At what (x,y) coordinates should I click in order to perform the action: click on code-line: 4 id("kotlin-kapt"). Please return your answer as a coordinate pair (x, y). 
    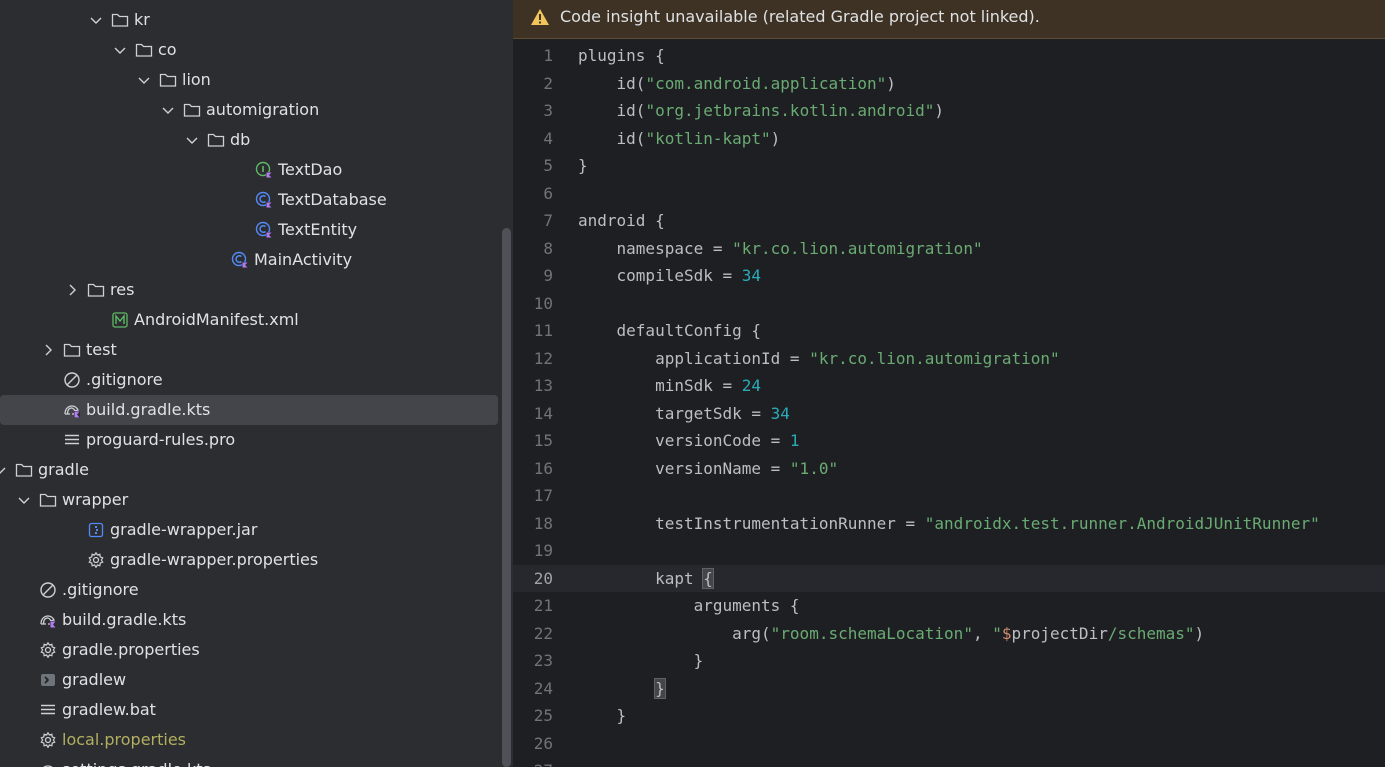
    Looking at the image, I should click on (949, 139).